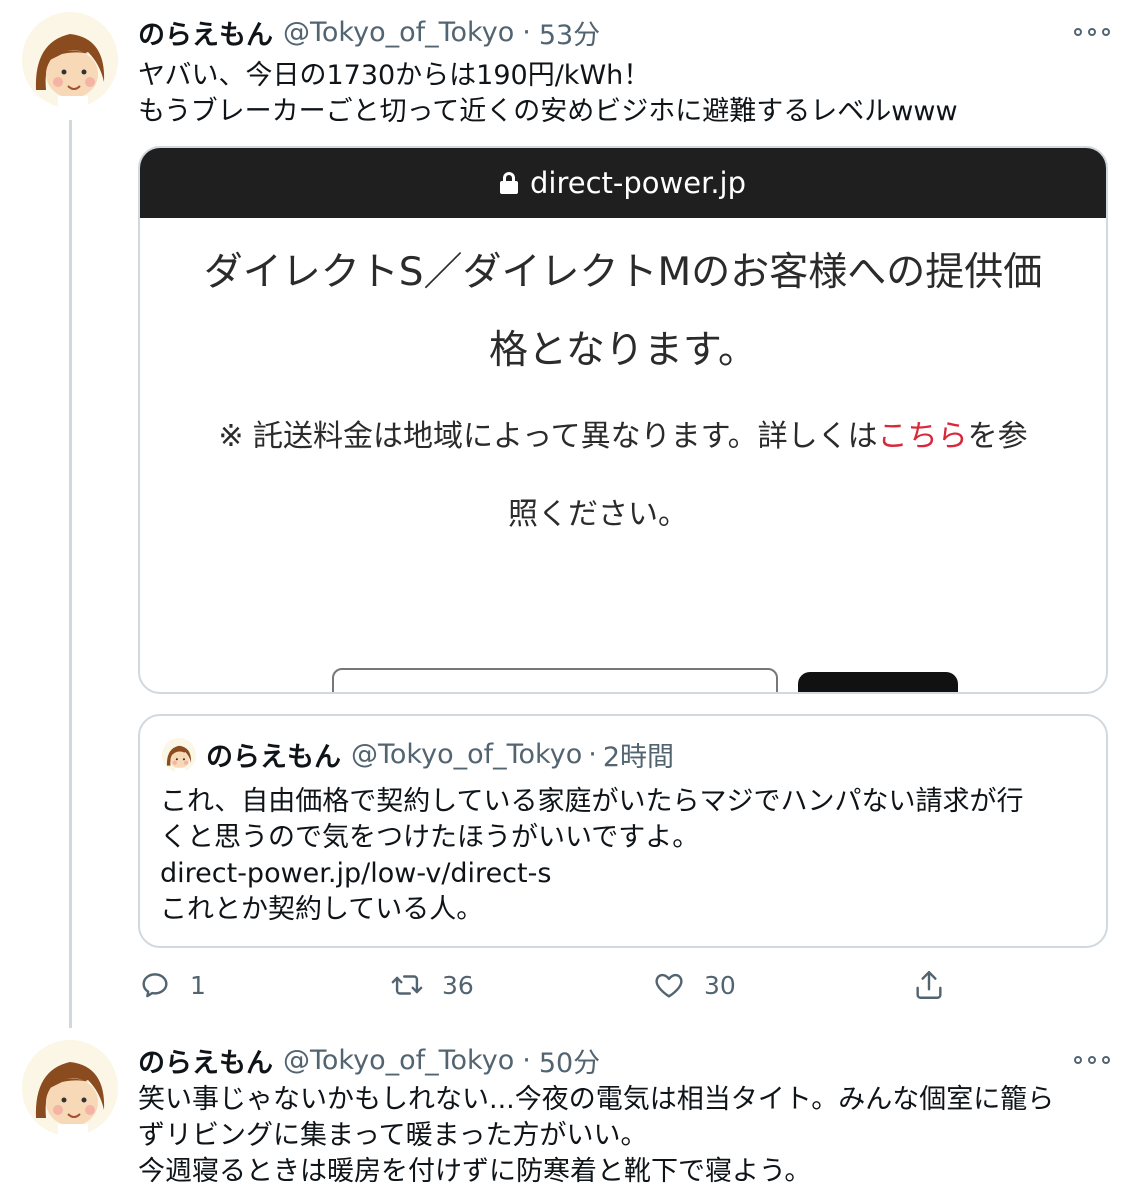 Image resolution: width=1128 pixels, height=1200 pixels. I want to click on browser-address-bar: direct-power.jp, so click(623, 183).